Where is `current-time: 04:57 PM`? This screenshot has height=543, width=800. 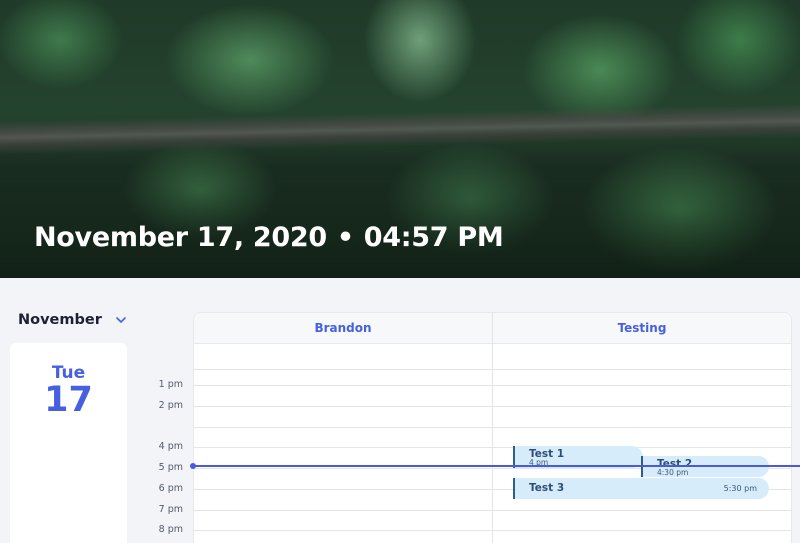 current-time: 04:57 PM is located at coordinates (433, 237).